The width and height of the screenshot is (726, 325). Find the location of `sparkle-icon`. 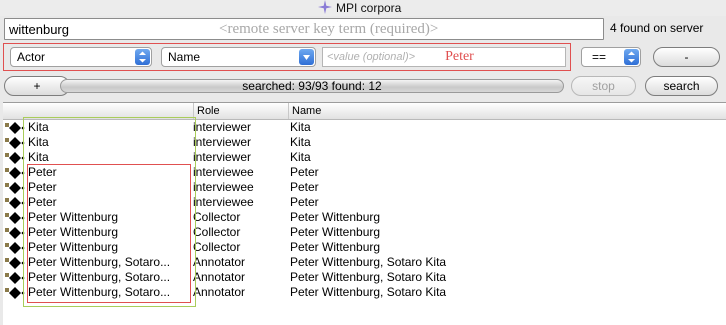

sparkle-icon is located at coordinates (325, 8).